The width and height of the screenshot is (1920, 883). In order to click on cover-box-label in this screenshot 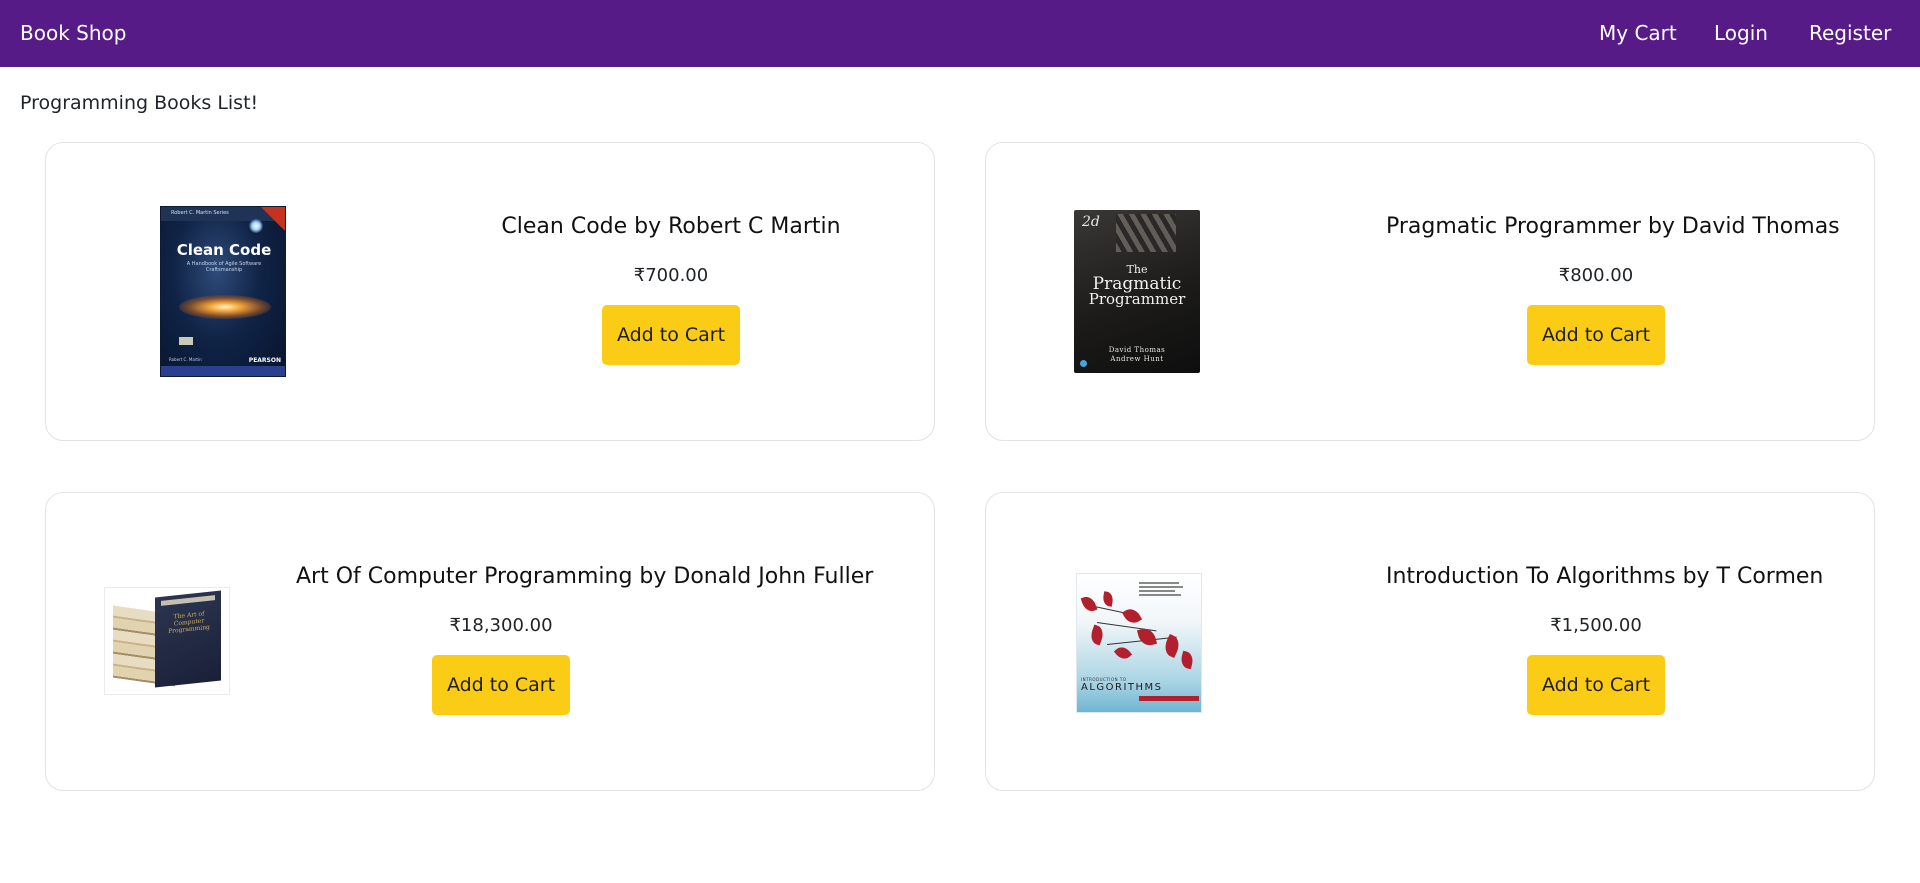, I will do `click(188, 600)`.